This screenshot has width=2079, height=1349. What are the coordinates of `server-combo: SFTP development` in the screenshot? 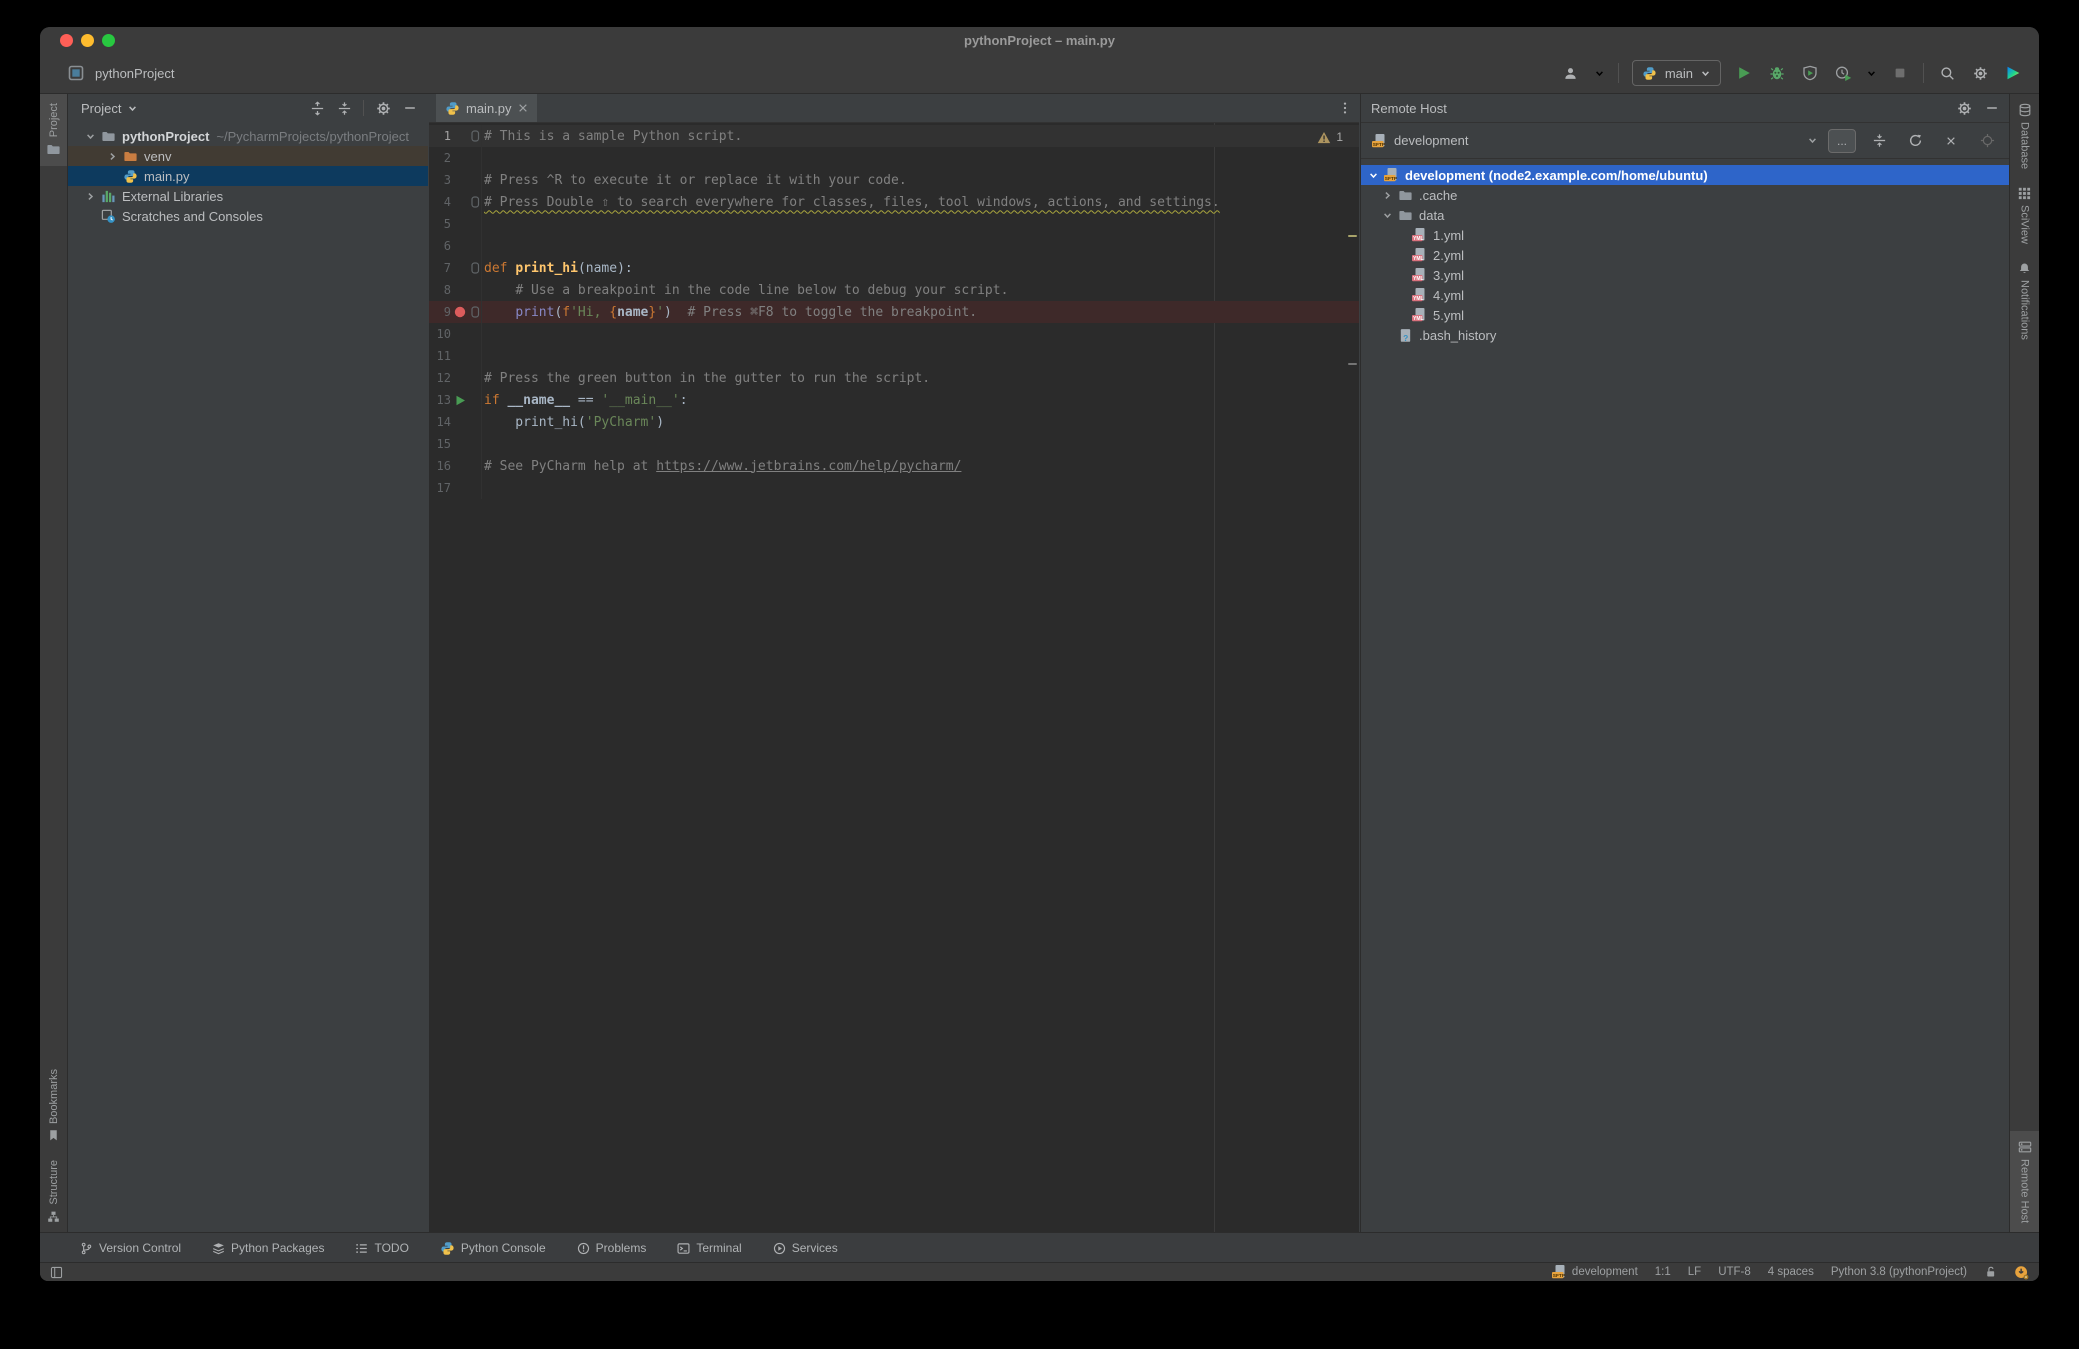 It's located at (1594, 141).